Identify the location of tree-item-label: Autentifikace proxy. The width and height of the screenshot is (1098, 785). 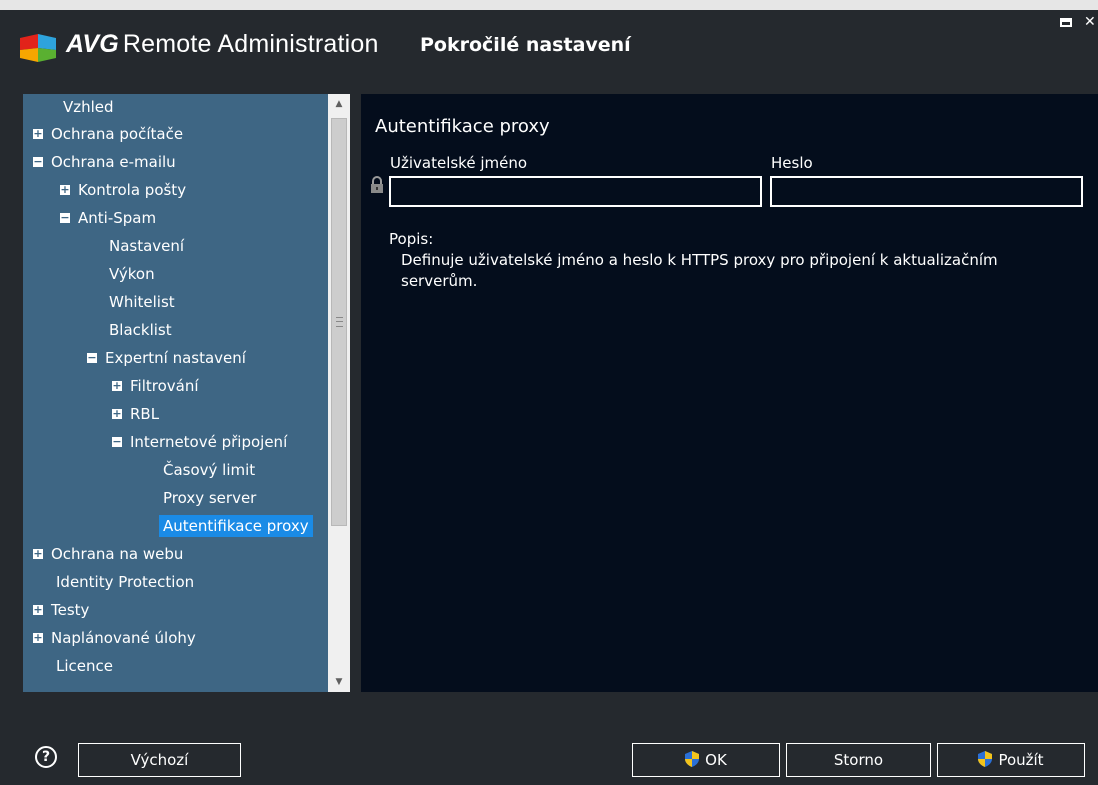
(236, 526).